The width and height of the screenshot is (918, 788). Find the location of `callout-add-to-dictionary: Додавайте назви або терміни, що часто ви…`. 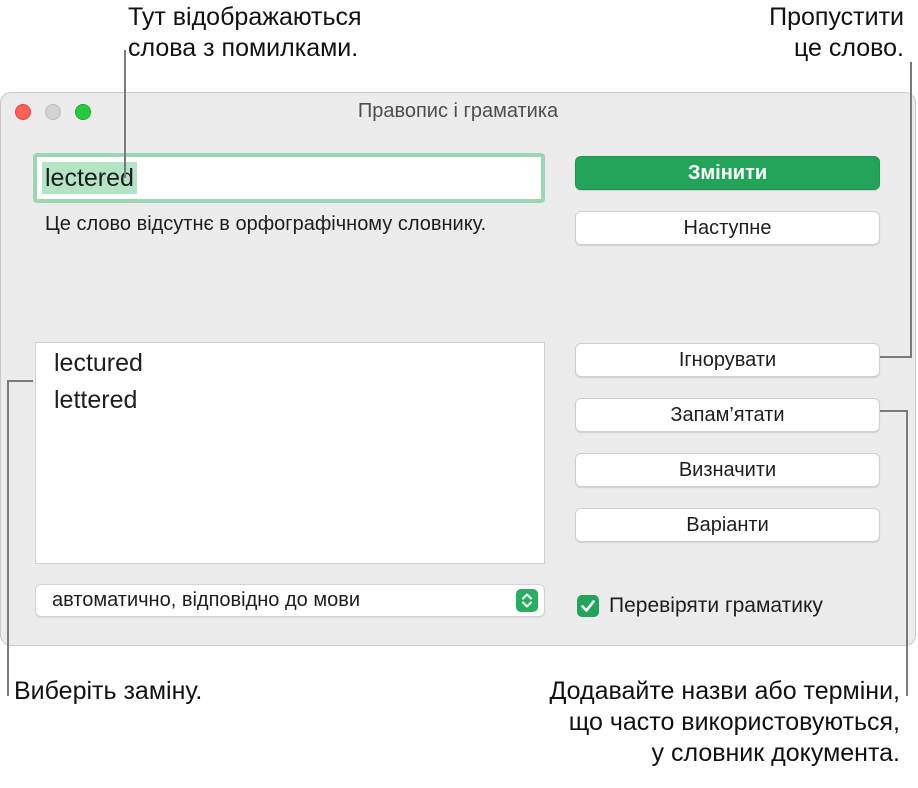

callout-add-to-dictionary: Додавайте назви або терміни, що часто ви… is located at coordinates (724, 722).